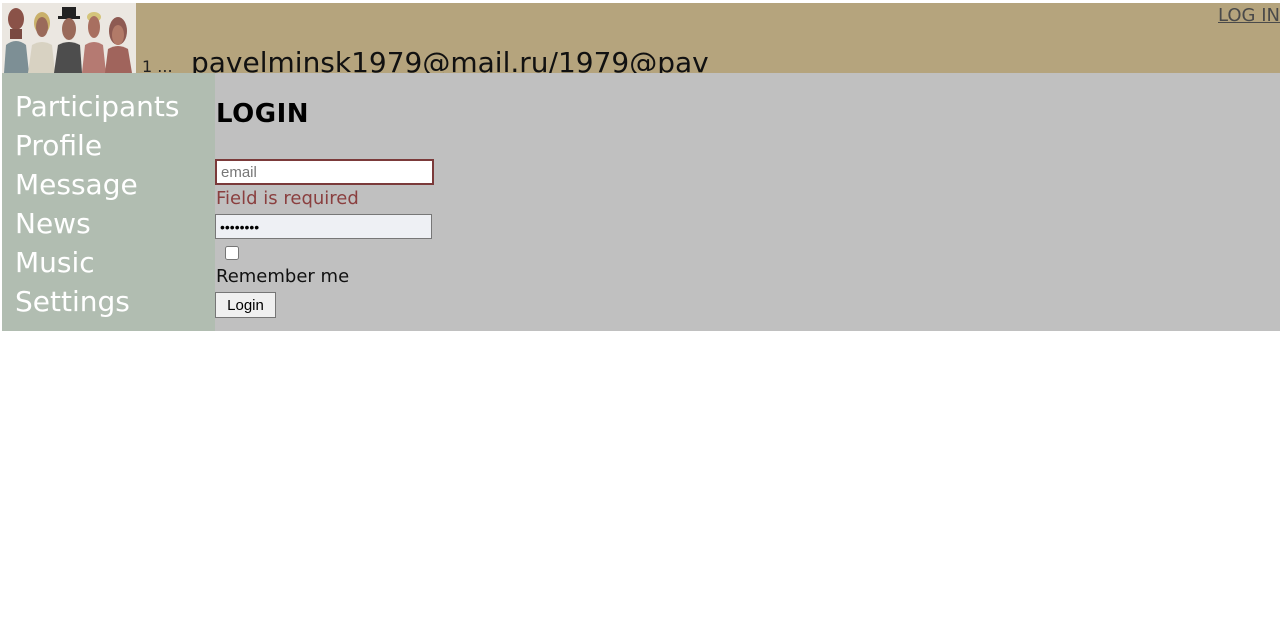  What do you see at coordinates (115, 223) in the screenshot?
I see `sidebar-item-news: News` at bounding box center [115, 223].